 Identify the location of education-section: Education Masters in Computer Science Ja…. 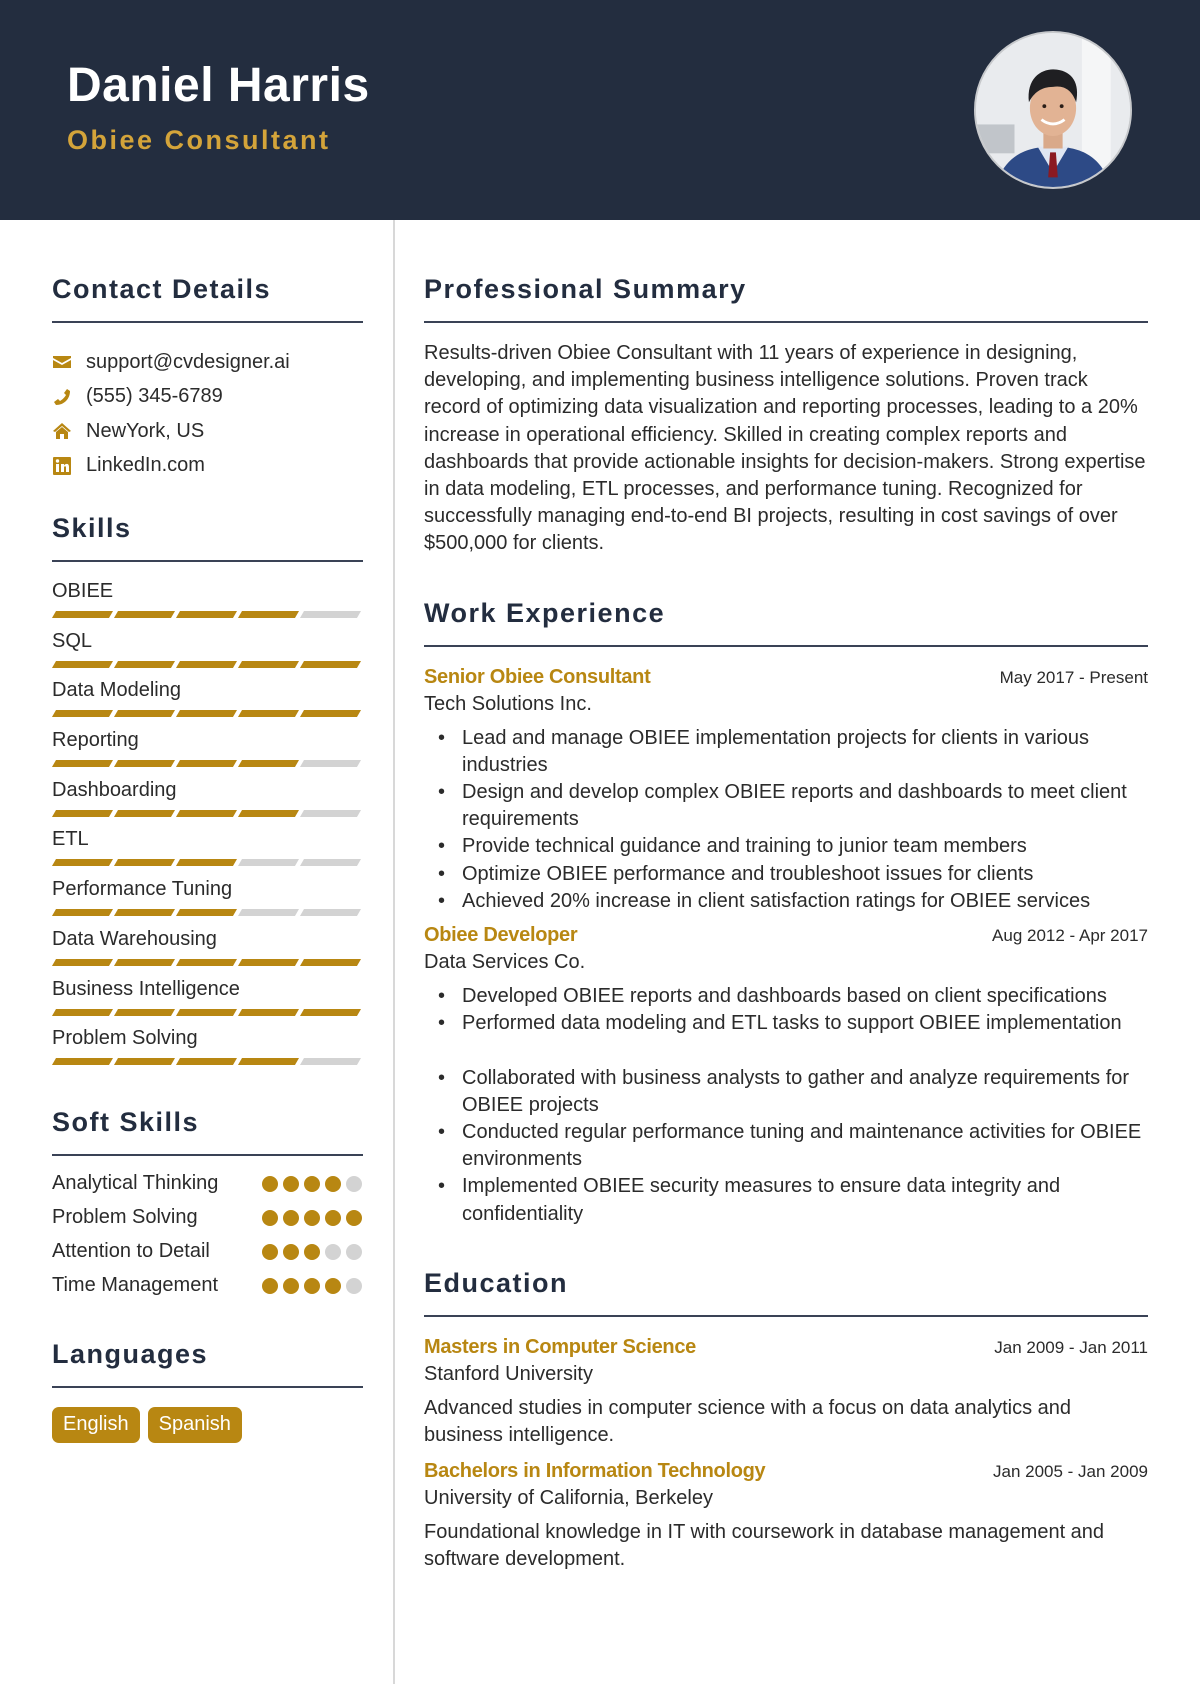
(786, 1420).